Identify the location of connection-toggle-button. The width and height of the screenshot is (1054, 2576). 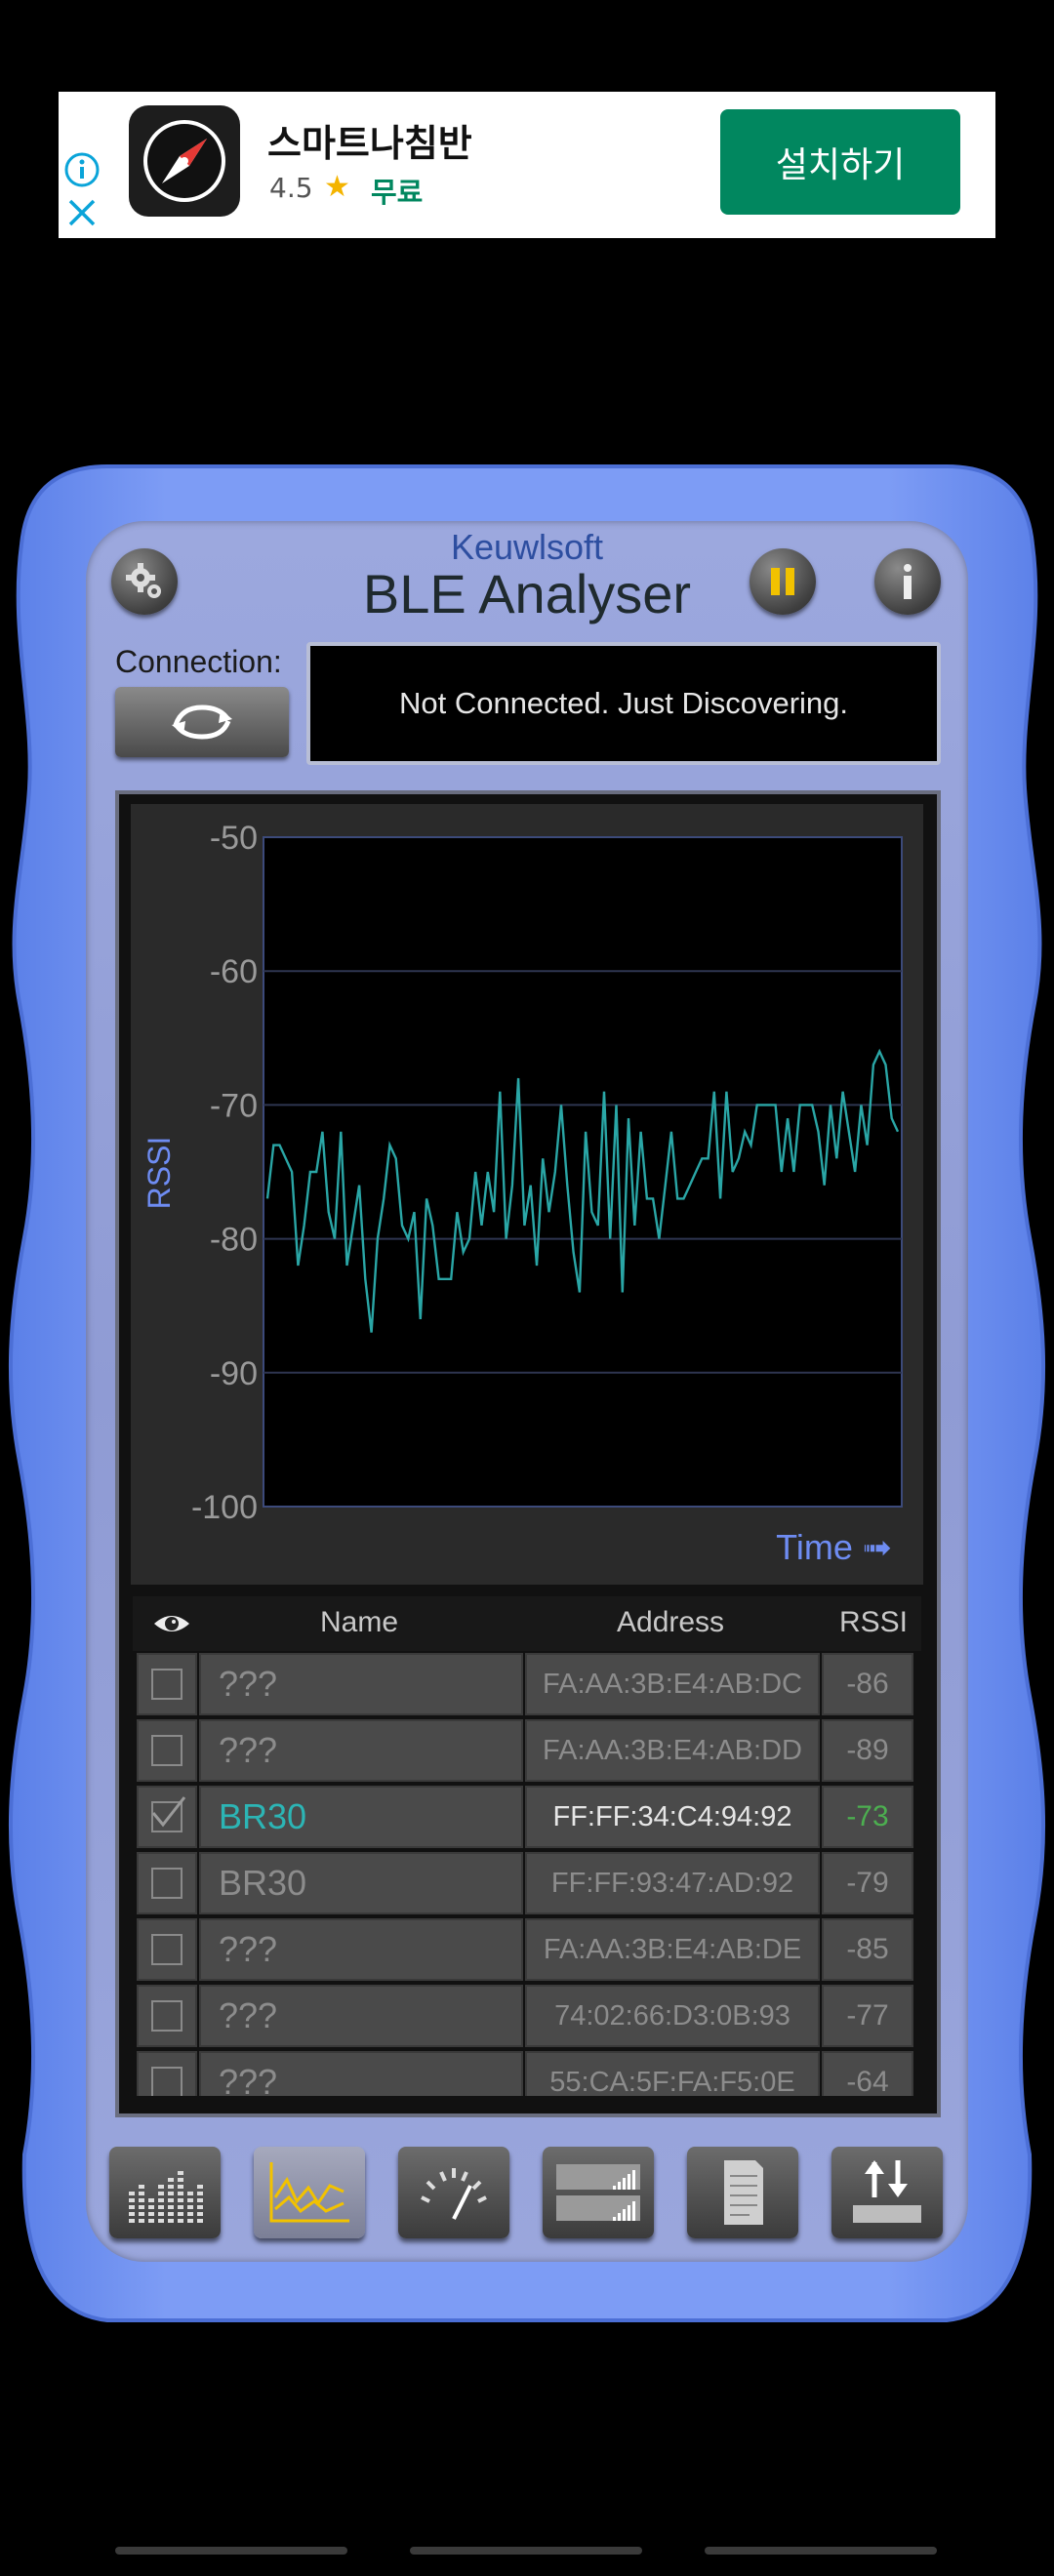
(202, 722).